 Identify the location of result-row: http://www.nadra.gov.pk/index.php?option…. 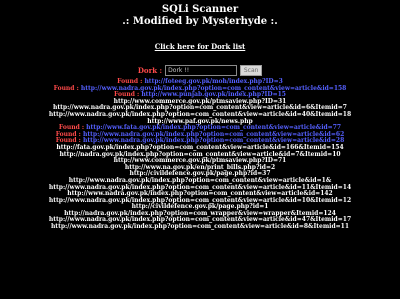
(200, 227).